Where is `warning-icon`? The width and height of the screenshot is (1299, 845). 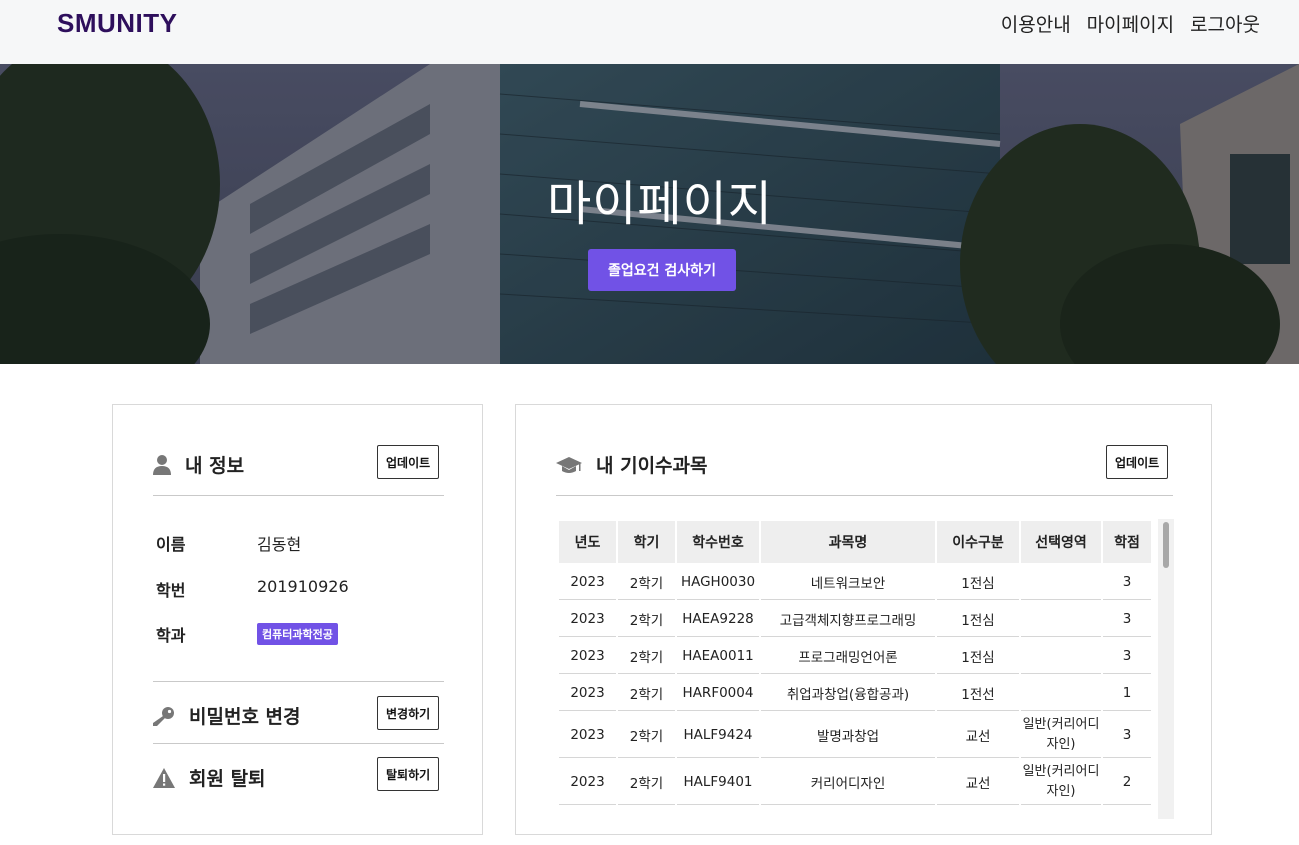
warning-icon is located at coordinates (164, 777).